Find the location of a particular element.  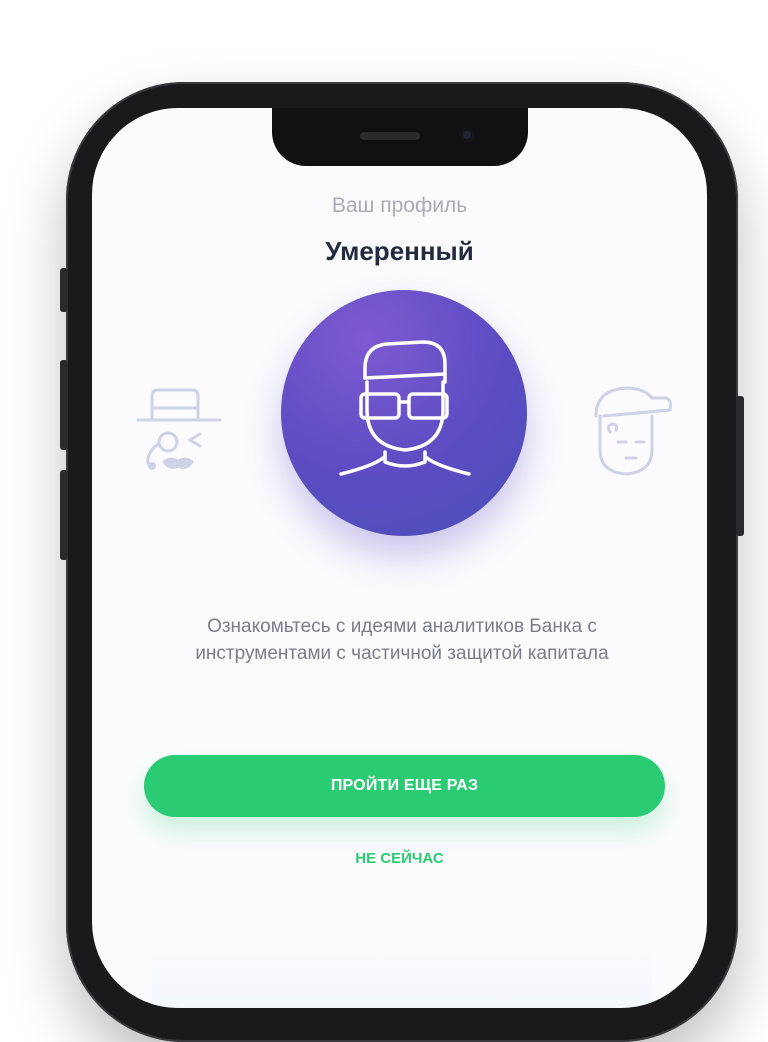

avatar-option-aggressive is located at coordinates (632, 431).